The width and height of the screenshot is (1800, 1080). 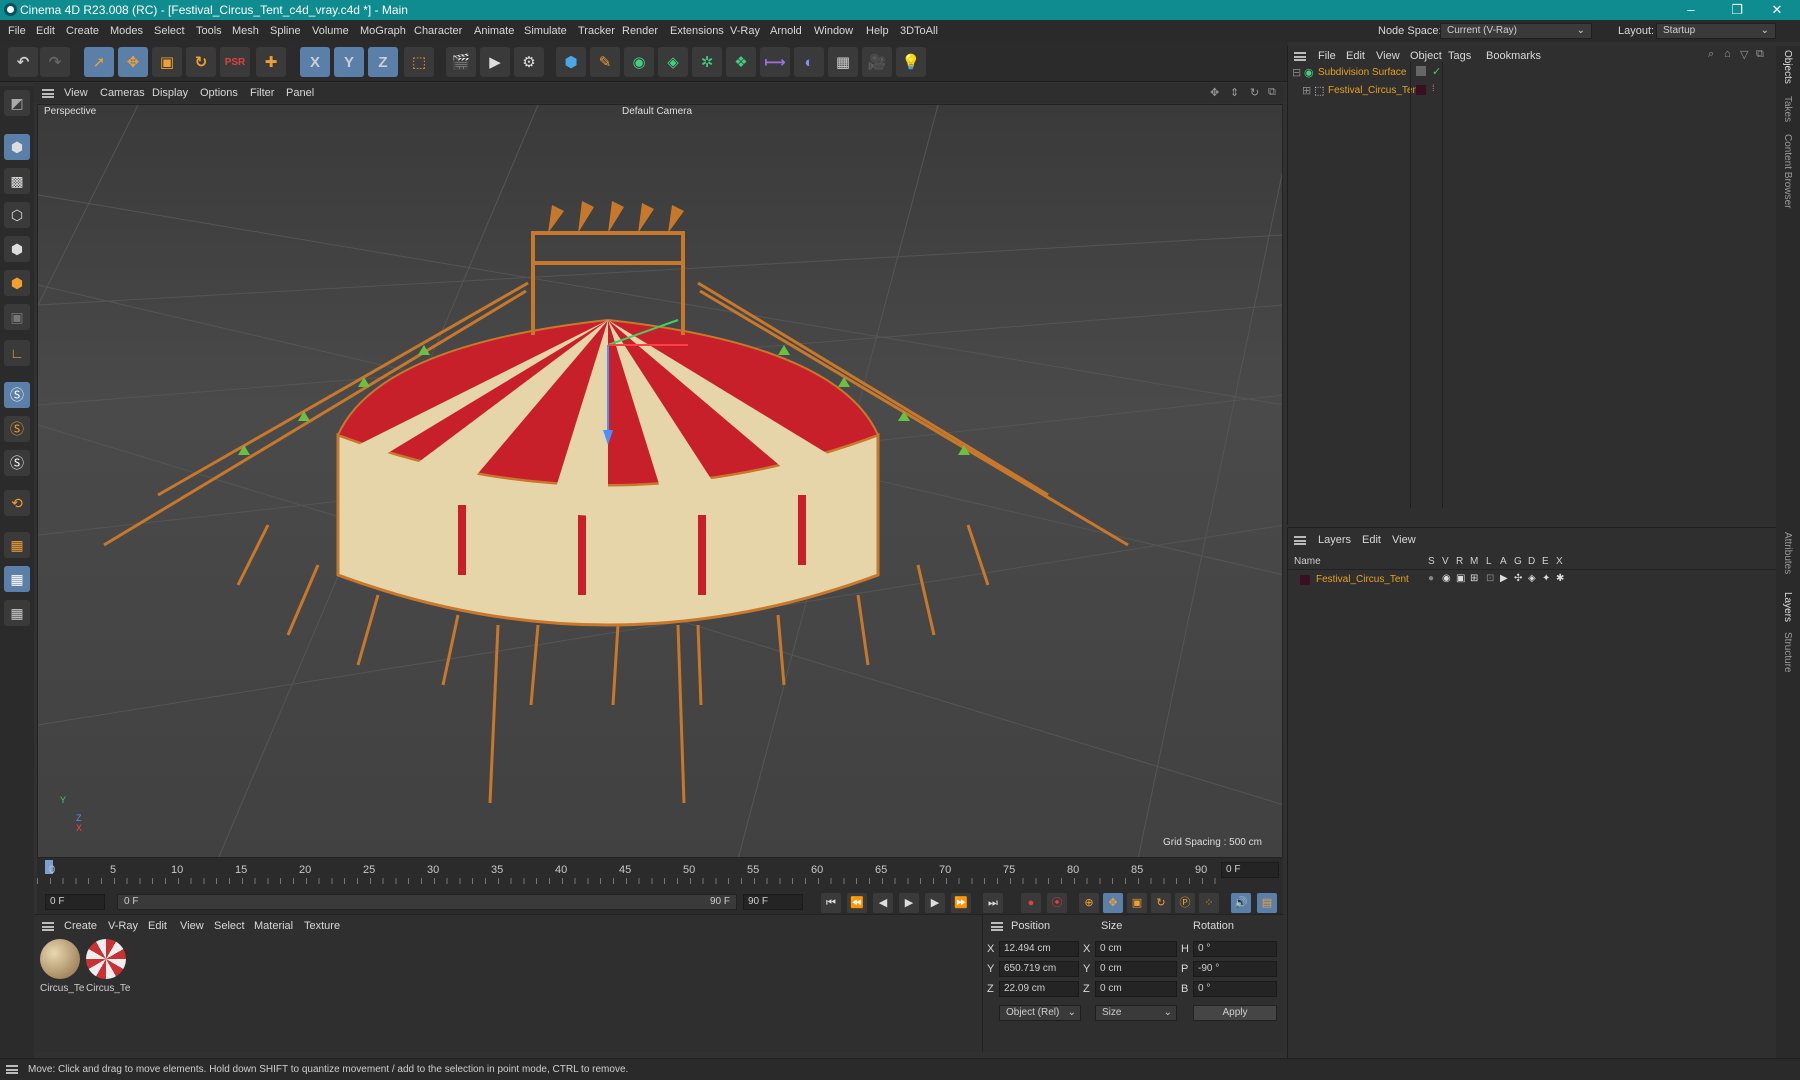 I want to click on key-pla-icon: ⁘, so click(x=1209, y=903).